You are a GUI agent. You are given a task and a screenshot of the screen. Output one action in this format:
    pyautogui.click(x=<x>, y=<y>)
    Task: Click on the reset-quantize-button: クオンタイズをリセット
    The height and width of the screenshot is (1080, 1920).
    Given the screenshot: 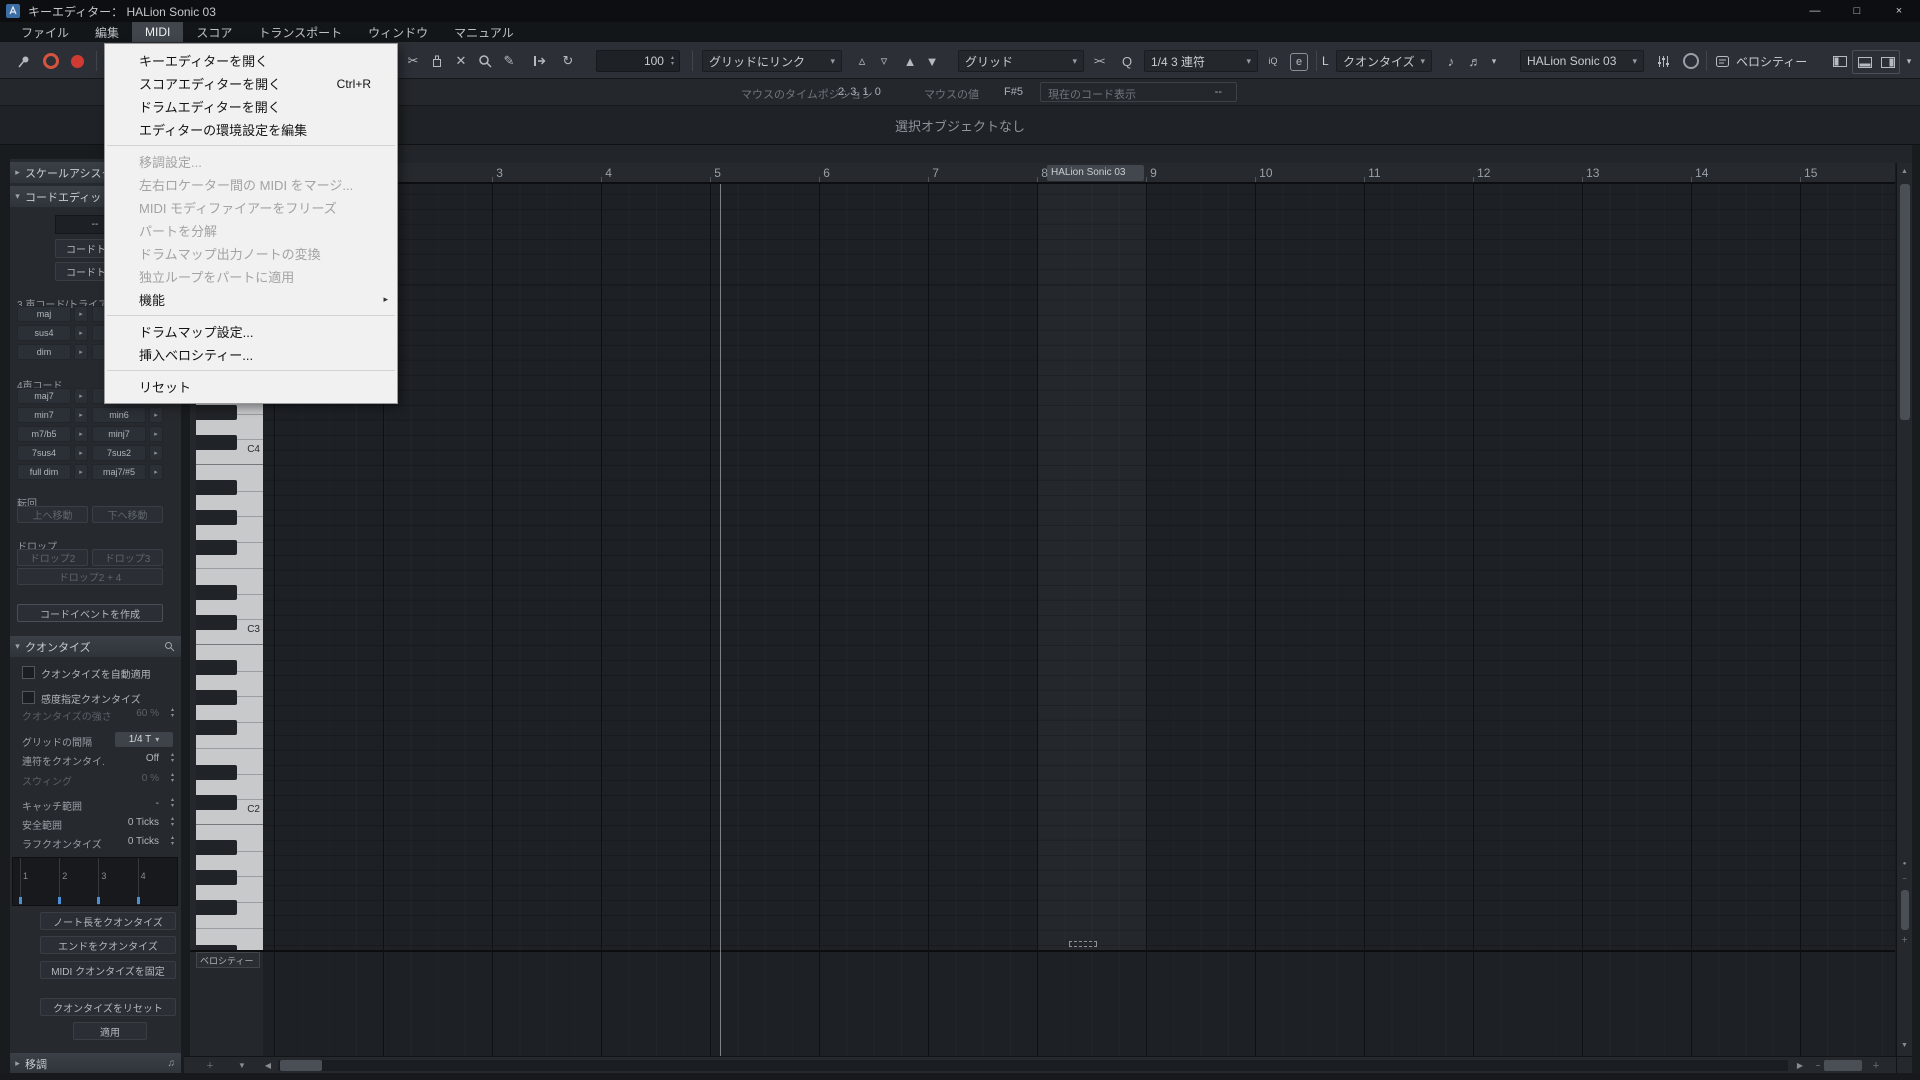 What is the action you would take?
    pyautogui.click(x=108, y=1007)
    